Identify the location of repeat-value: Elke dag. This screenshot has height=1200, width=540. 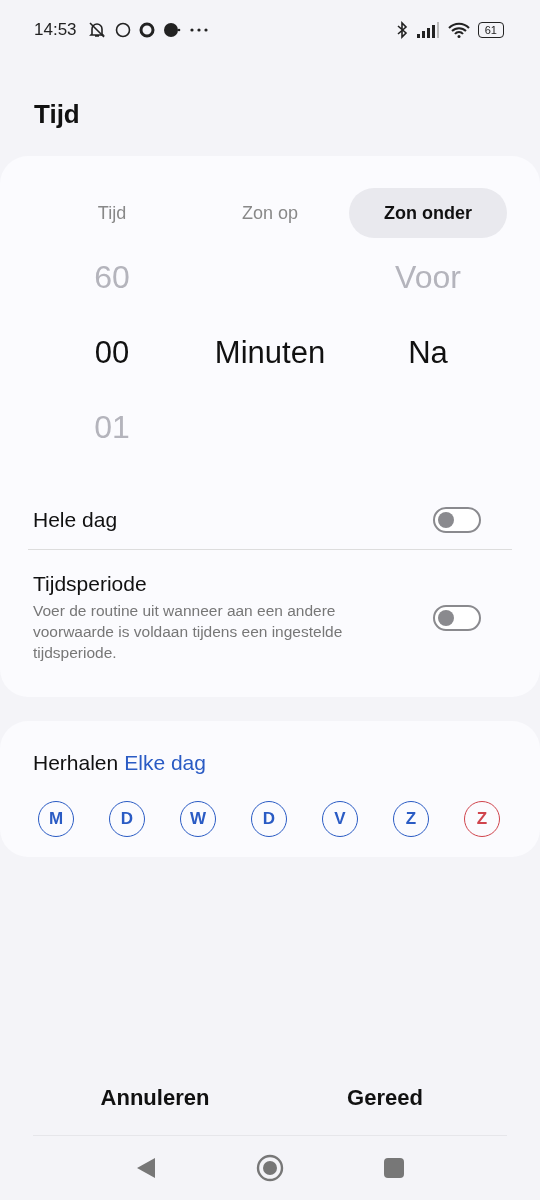
(165, 763).